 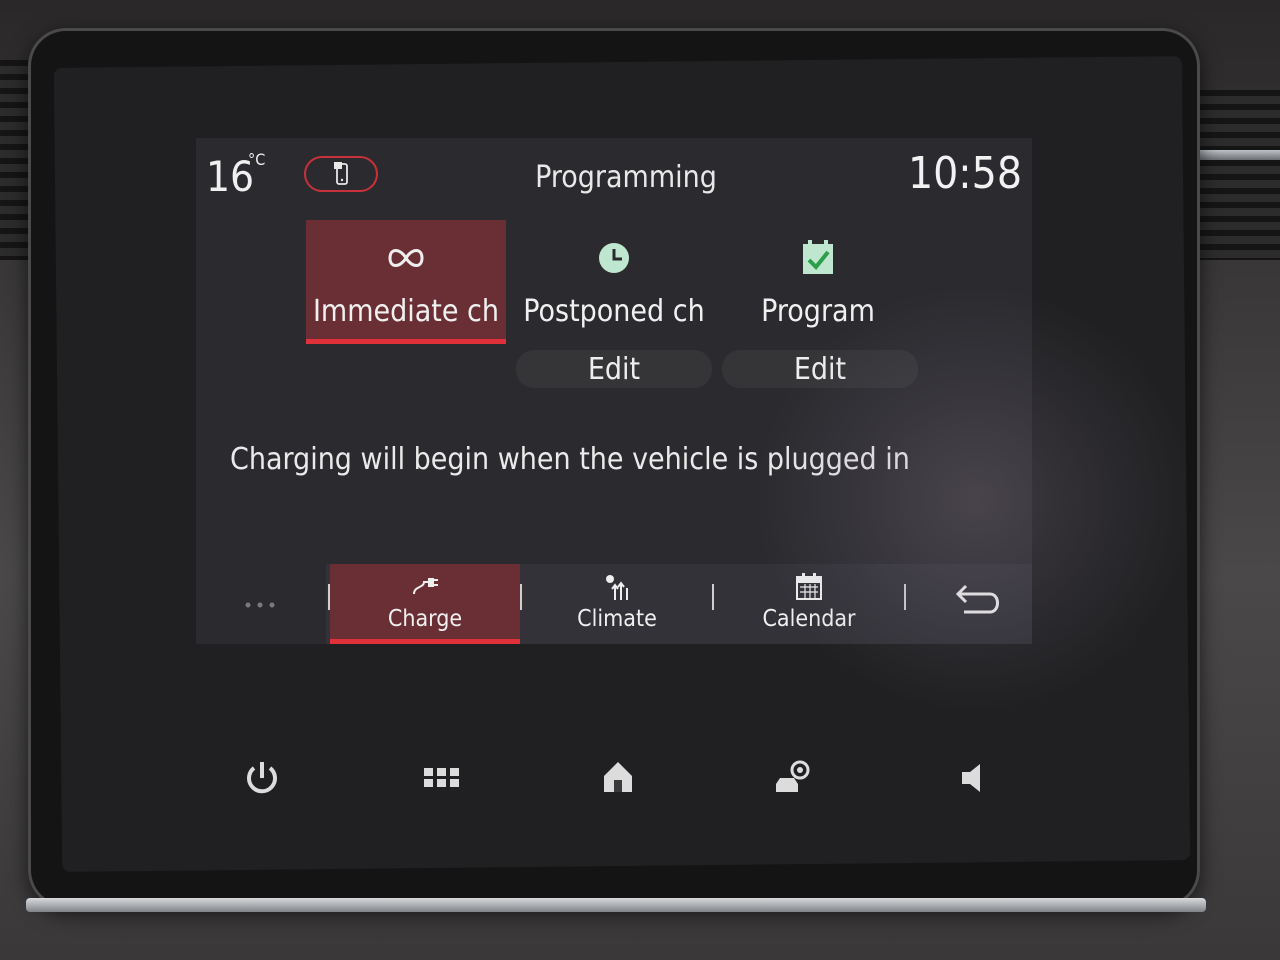 I want to click on edit-program-button: Edit, so click(x=820, y=369).